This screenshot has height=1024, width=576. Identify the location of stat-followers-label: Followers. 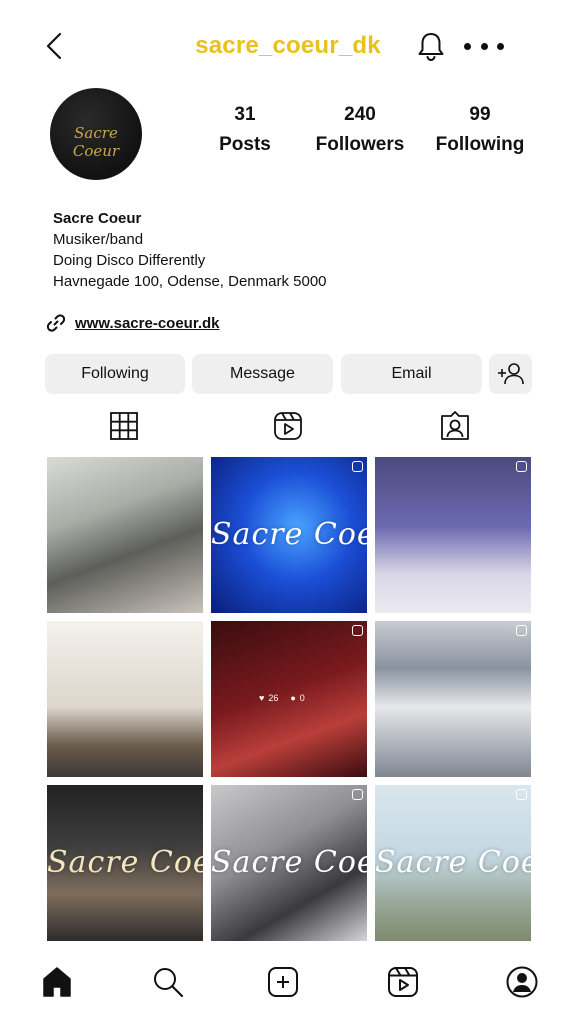
(360, 144).